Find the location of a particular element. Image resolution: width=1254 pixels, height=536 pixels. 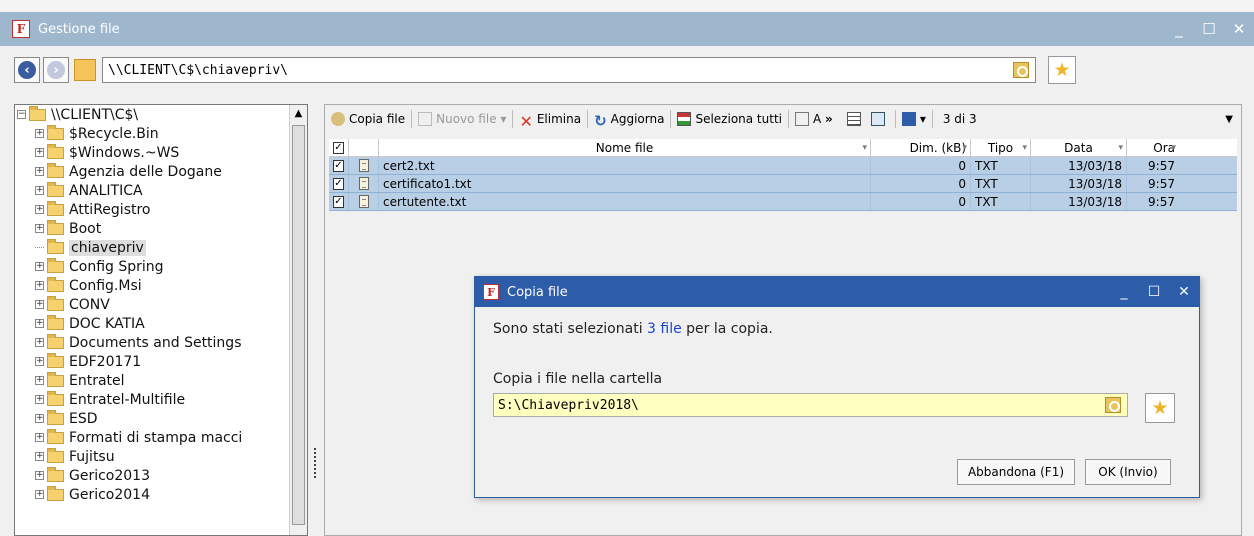

tree-item: + ESD is located at coordinates (161, 418).